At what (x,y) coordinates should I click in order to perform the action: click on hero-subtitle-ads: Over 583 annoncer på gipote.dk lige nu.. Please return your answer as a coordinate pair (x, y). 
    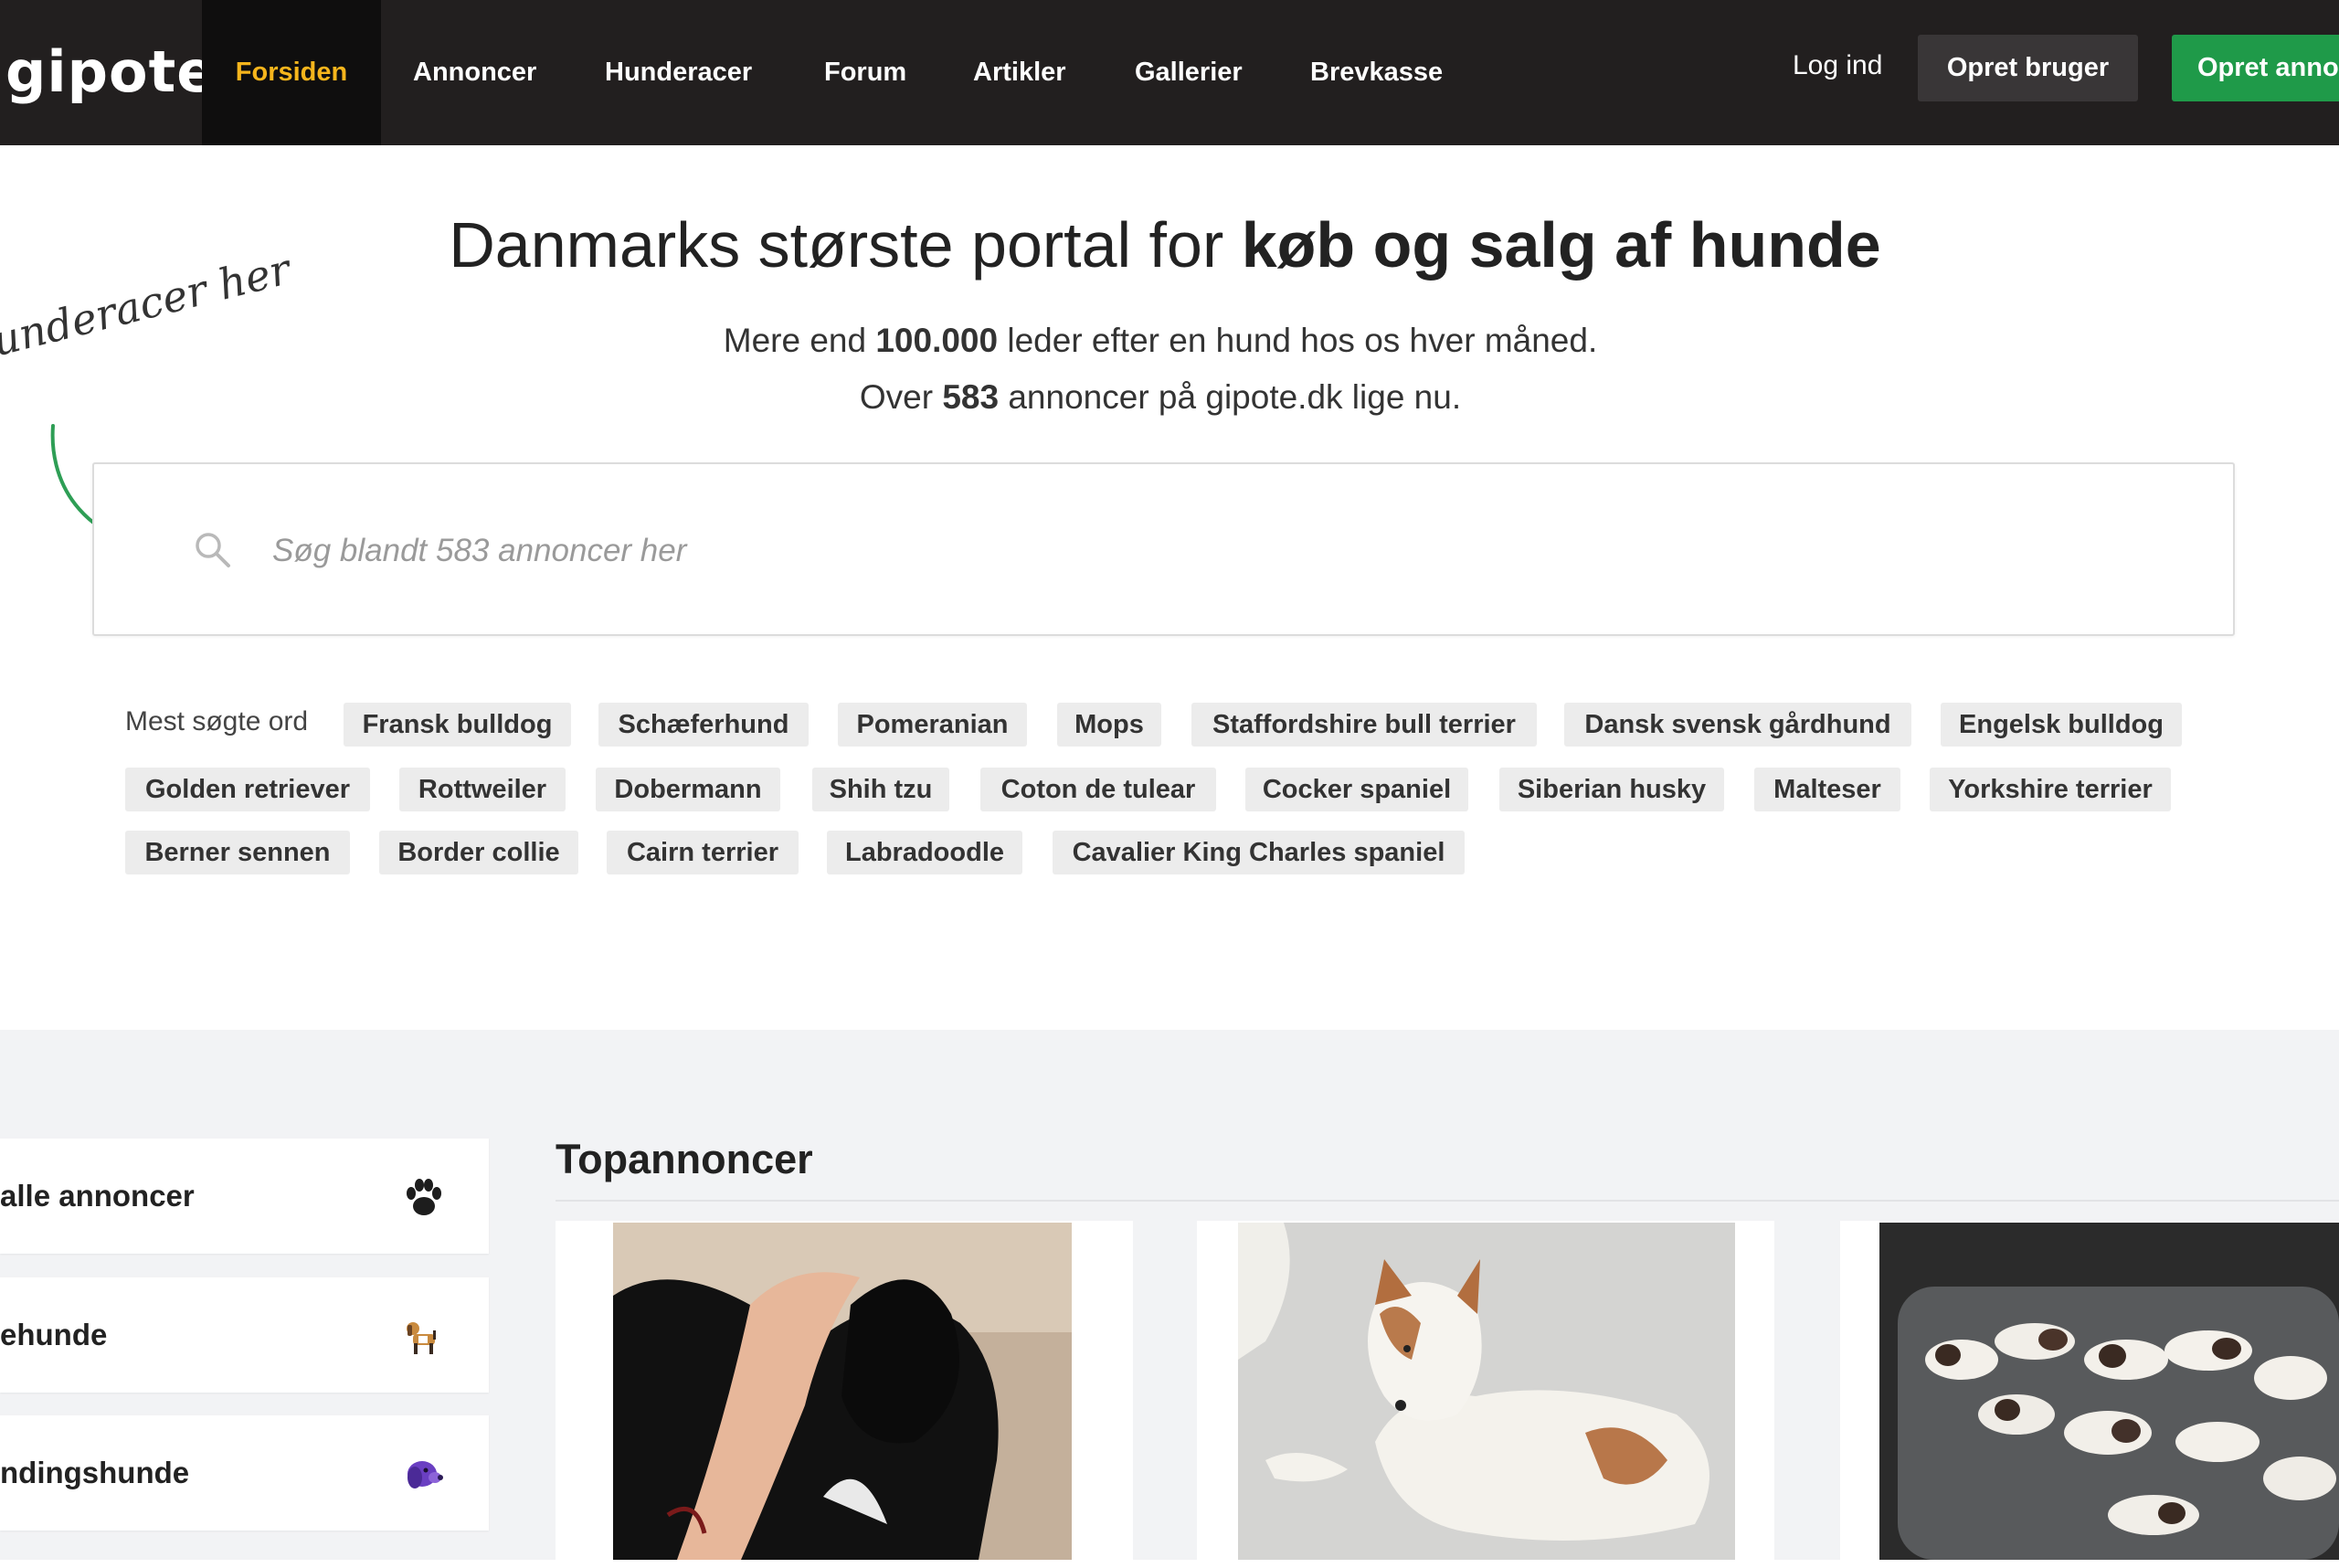
    Looking at the image, I should click on (1161, 398).